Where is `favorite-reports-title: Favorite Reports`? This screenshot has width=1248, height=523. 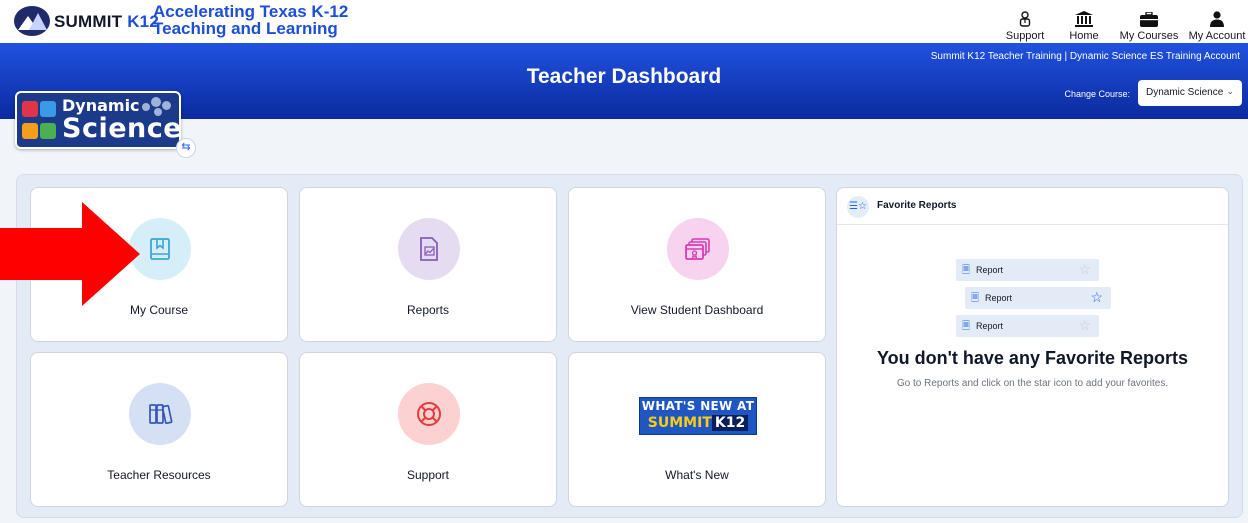 favorite-reports-title: Favorite Reports is located at coordinates (917, 205).